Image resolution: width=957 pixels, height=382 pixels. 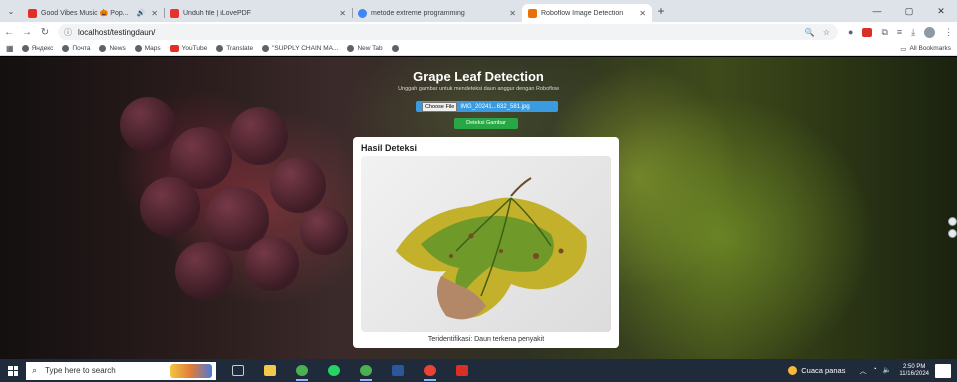 I want to click on result-image, so click(x=486, y=244).